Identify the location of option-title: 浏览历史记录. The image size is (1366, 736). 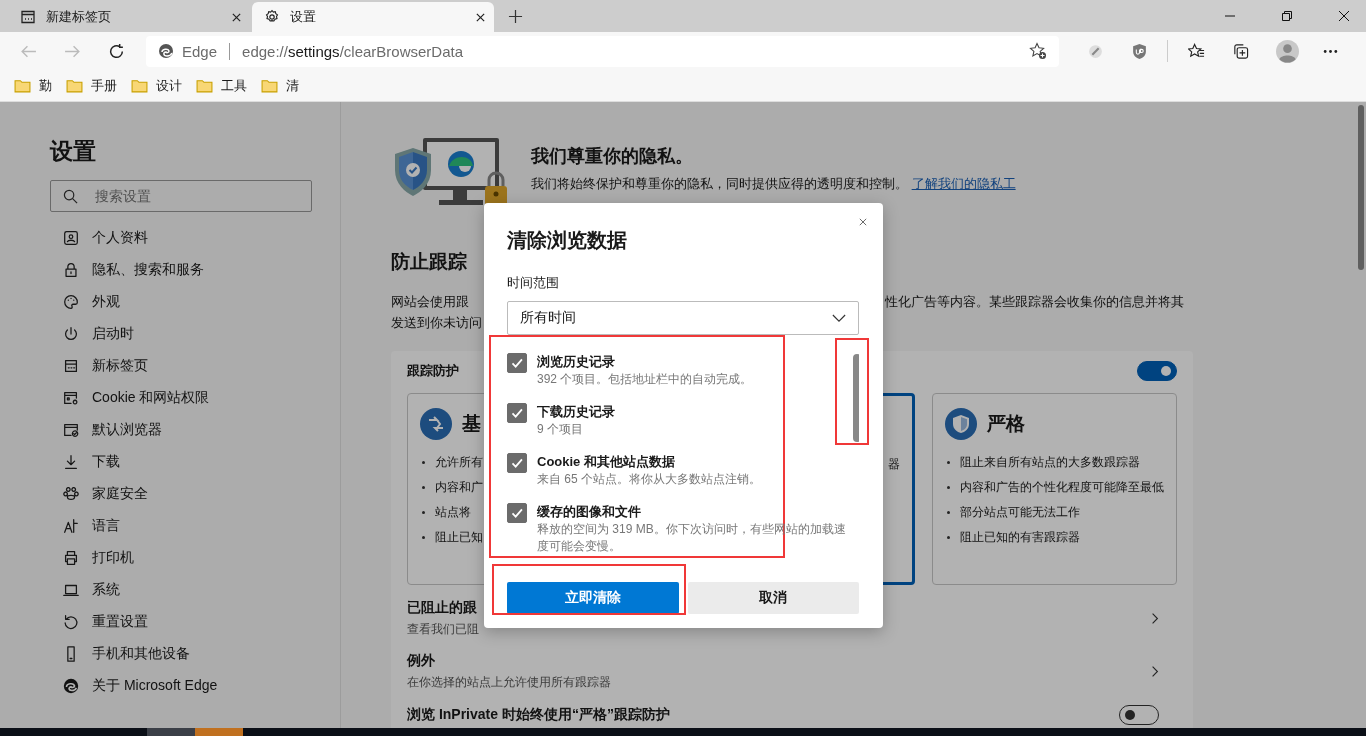
(576, 362).